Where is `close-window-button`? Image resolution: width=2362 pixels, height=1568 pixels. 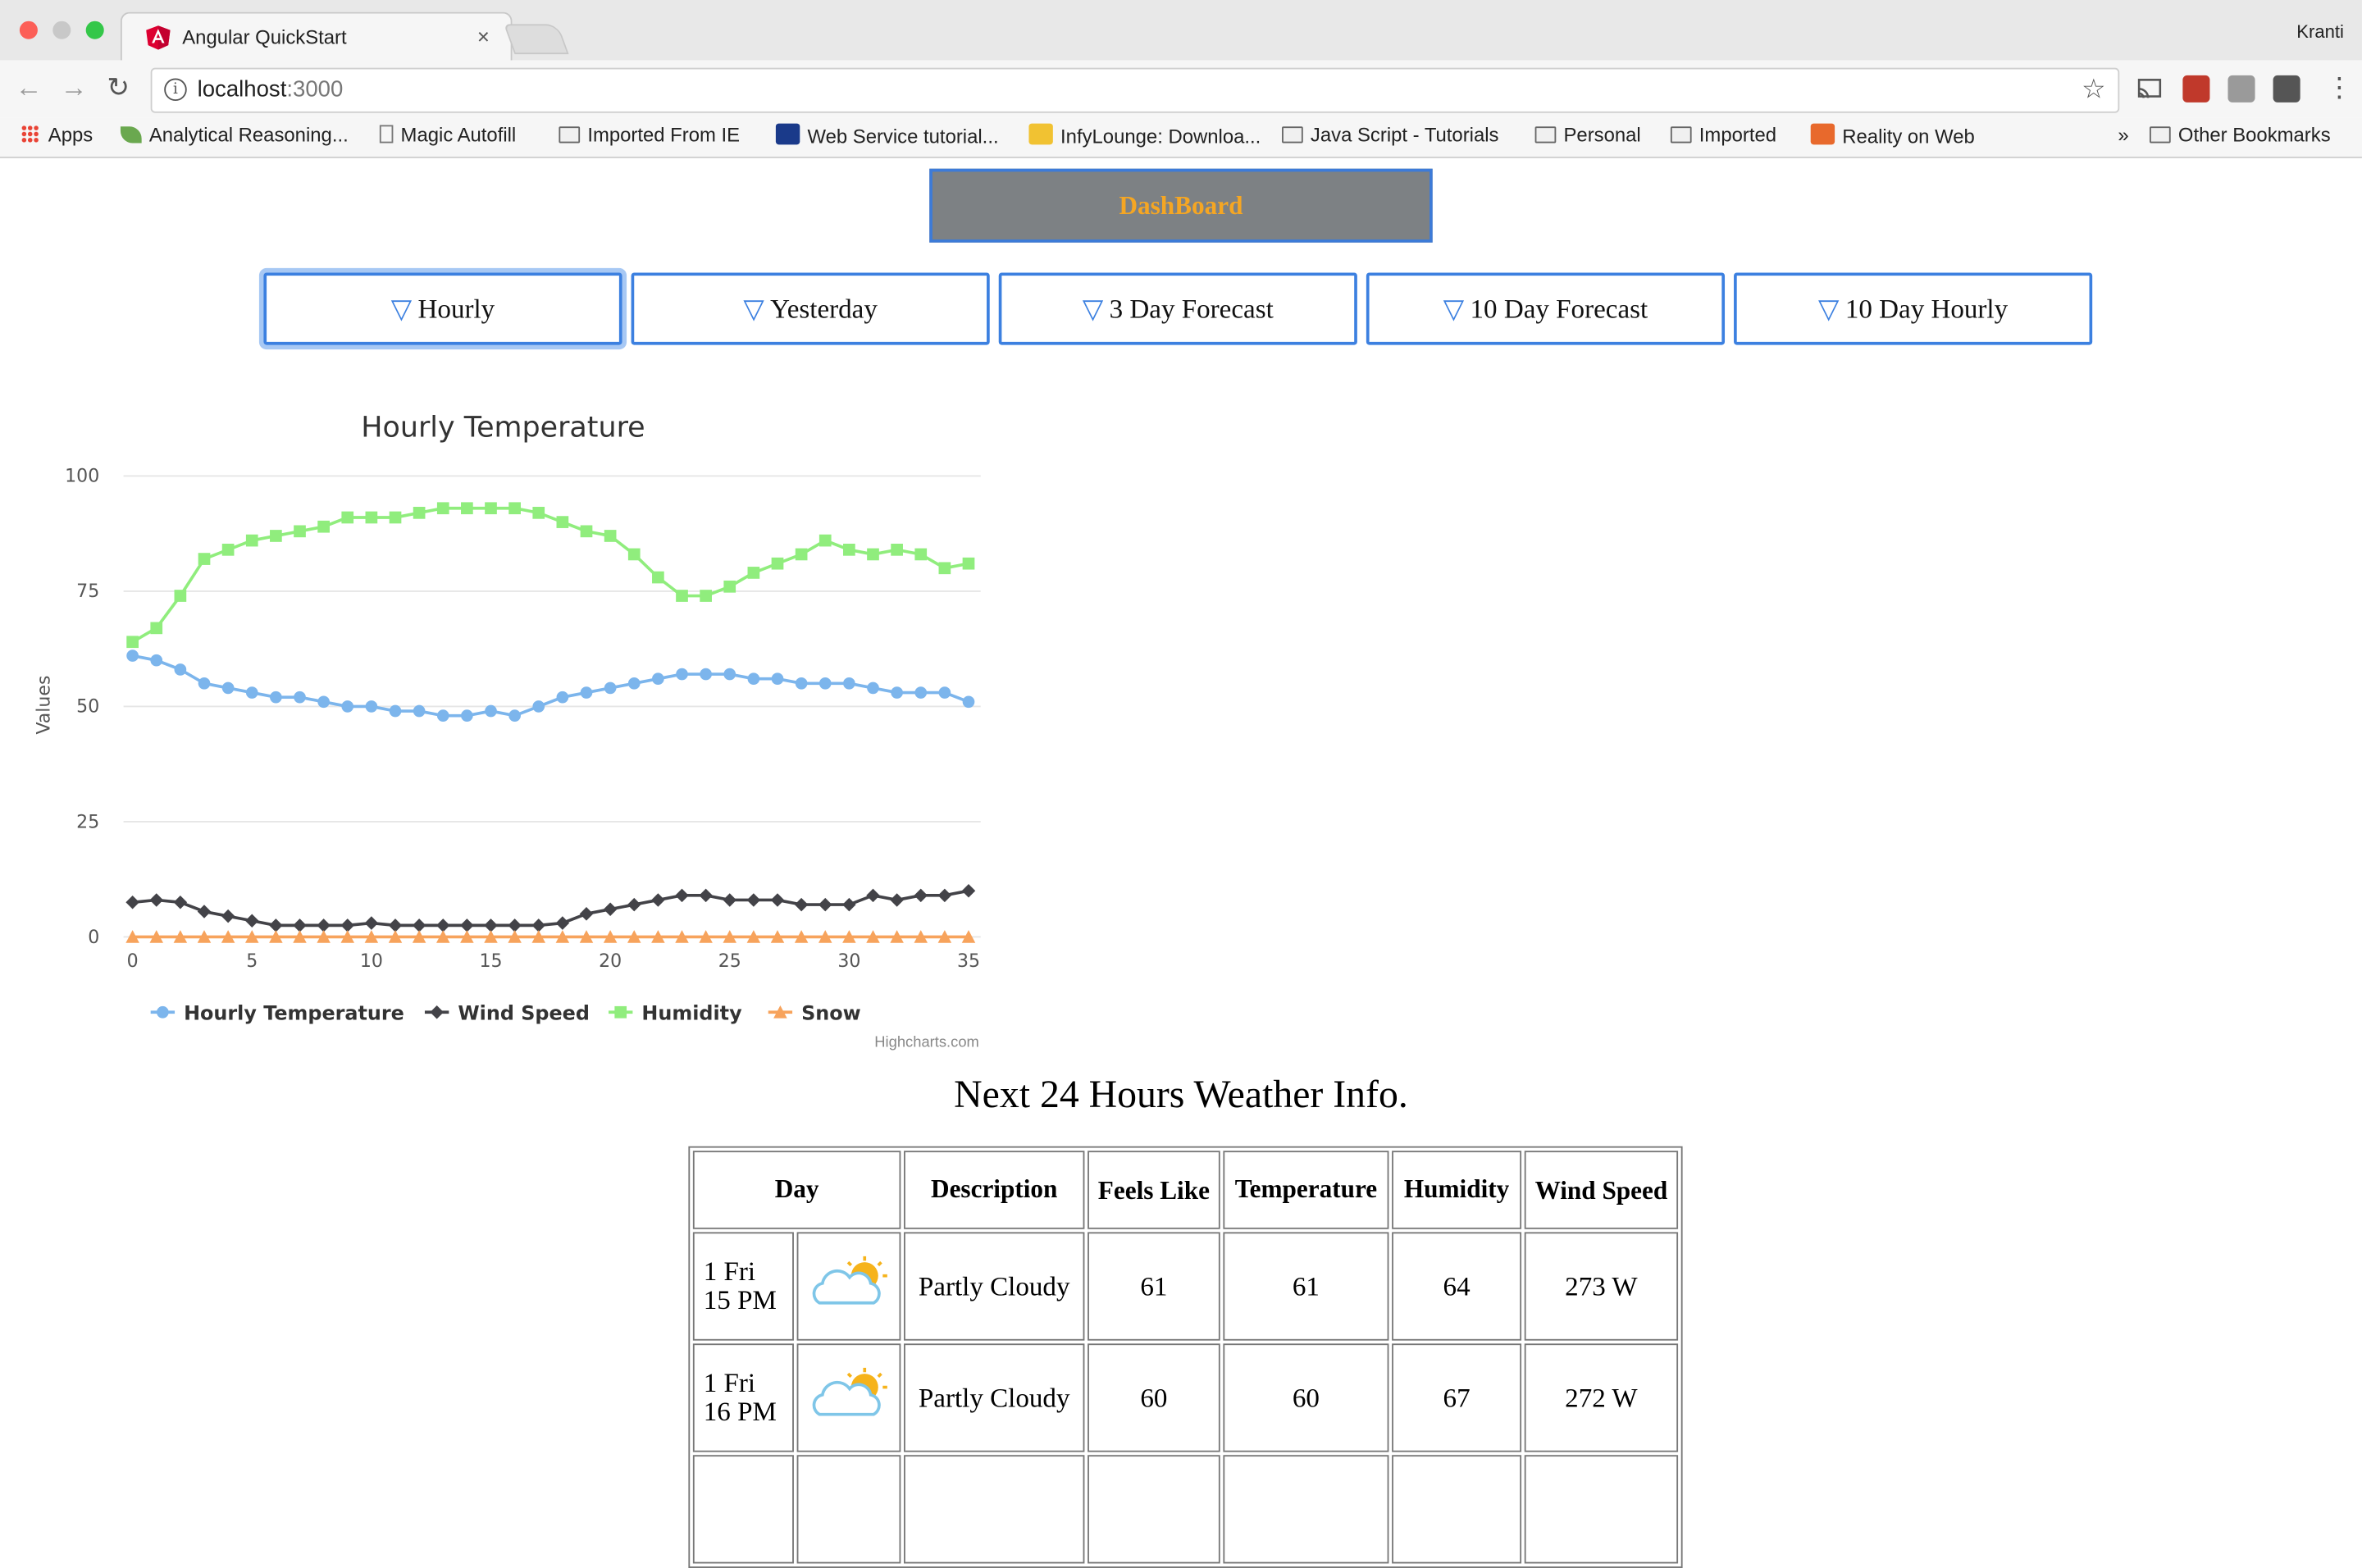
close-window-button is located at coordinates (28, 30).